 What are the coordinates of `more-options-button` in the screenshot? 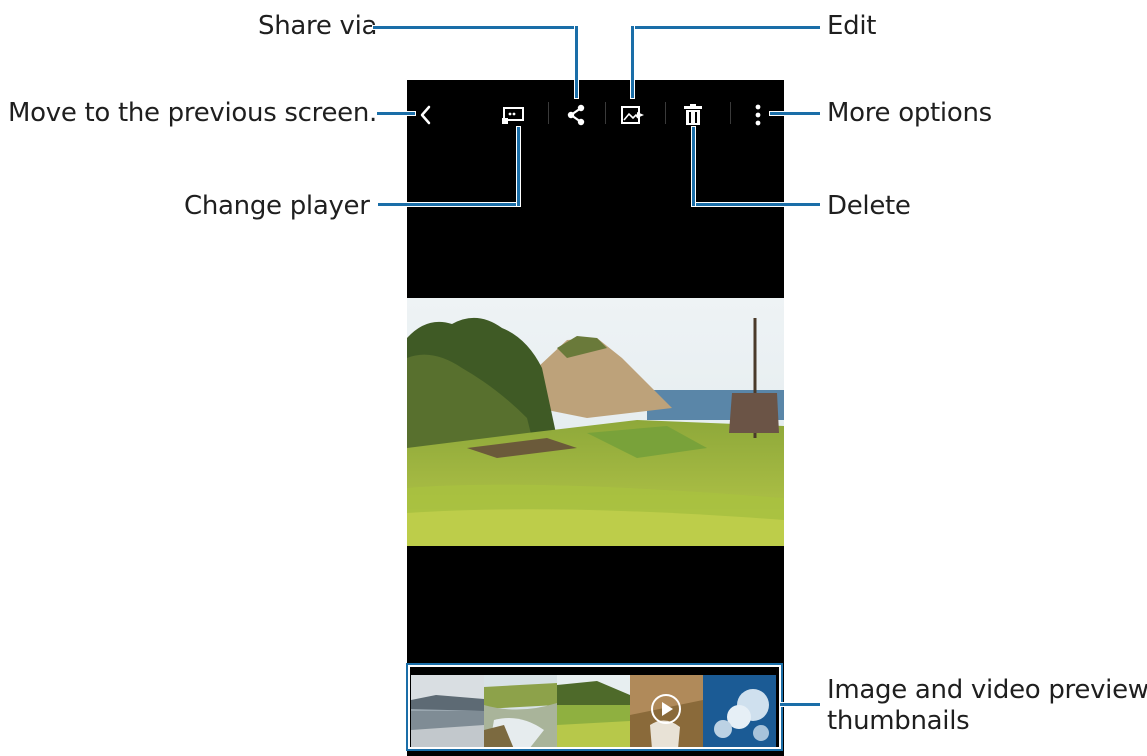 It's located at (758, 115).